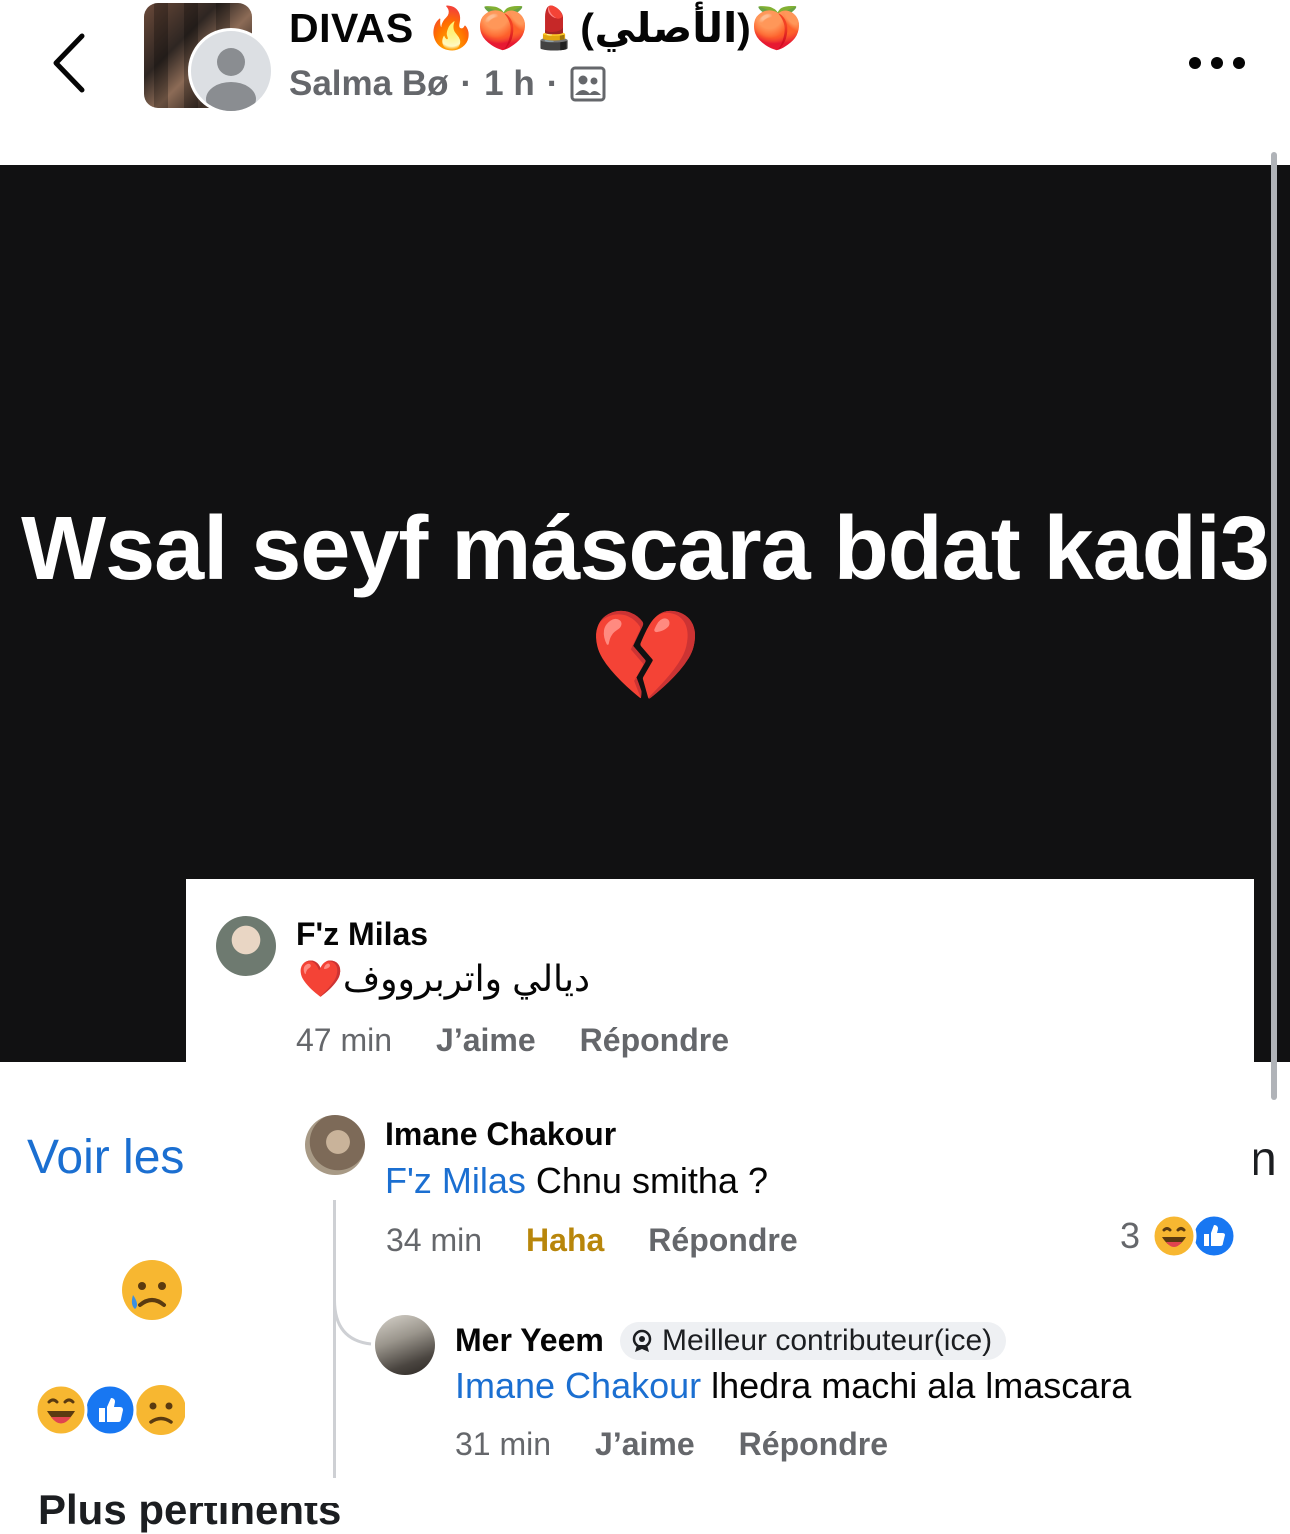  Describe the element at coordinates (352, 1323) in the screenshot. I see `thread-connector-curve` at that location.